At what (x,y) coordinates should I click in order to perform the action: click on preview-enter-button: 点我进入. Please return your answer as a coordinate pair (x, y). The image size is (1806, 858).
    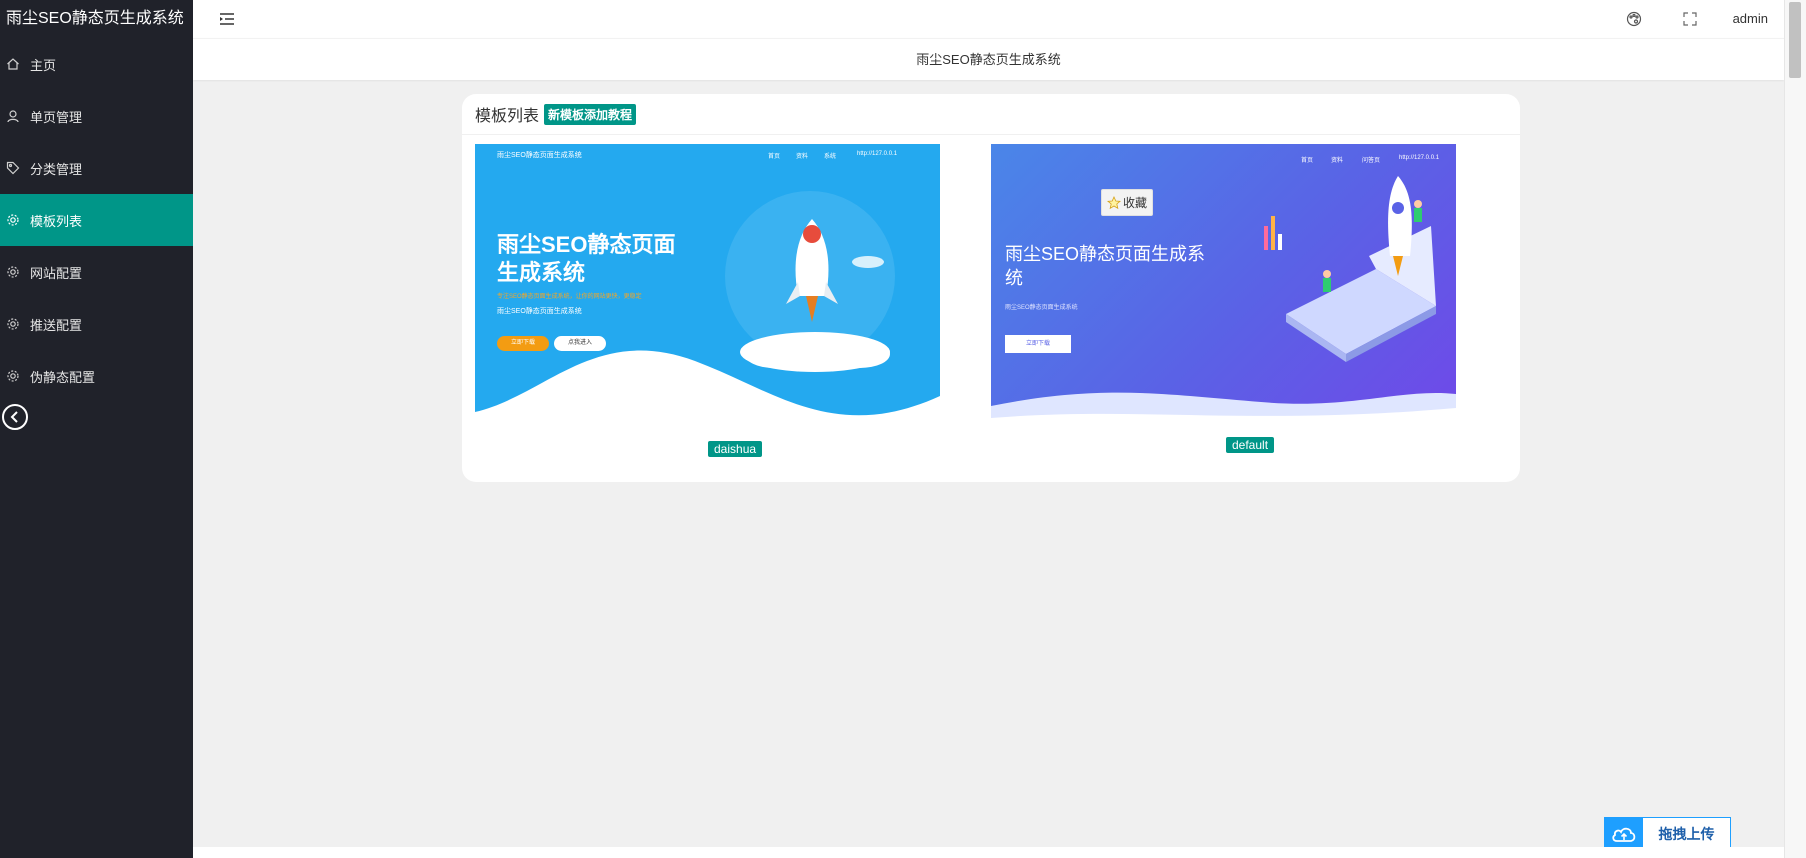
    Looking at the image, I should click on (580, 343).